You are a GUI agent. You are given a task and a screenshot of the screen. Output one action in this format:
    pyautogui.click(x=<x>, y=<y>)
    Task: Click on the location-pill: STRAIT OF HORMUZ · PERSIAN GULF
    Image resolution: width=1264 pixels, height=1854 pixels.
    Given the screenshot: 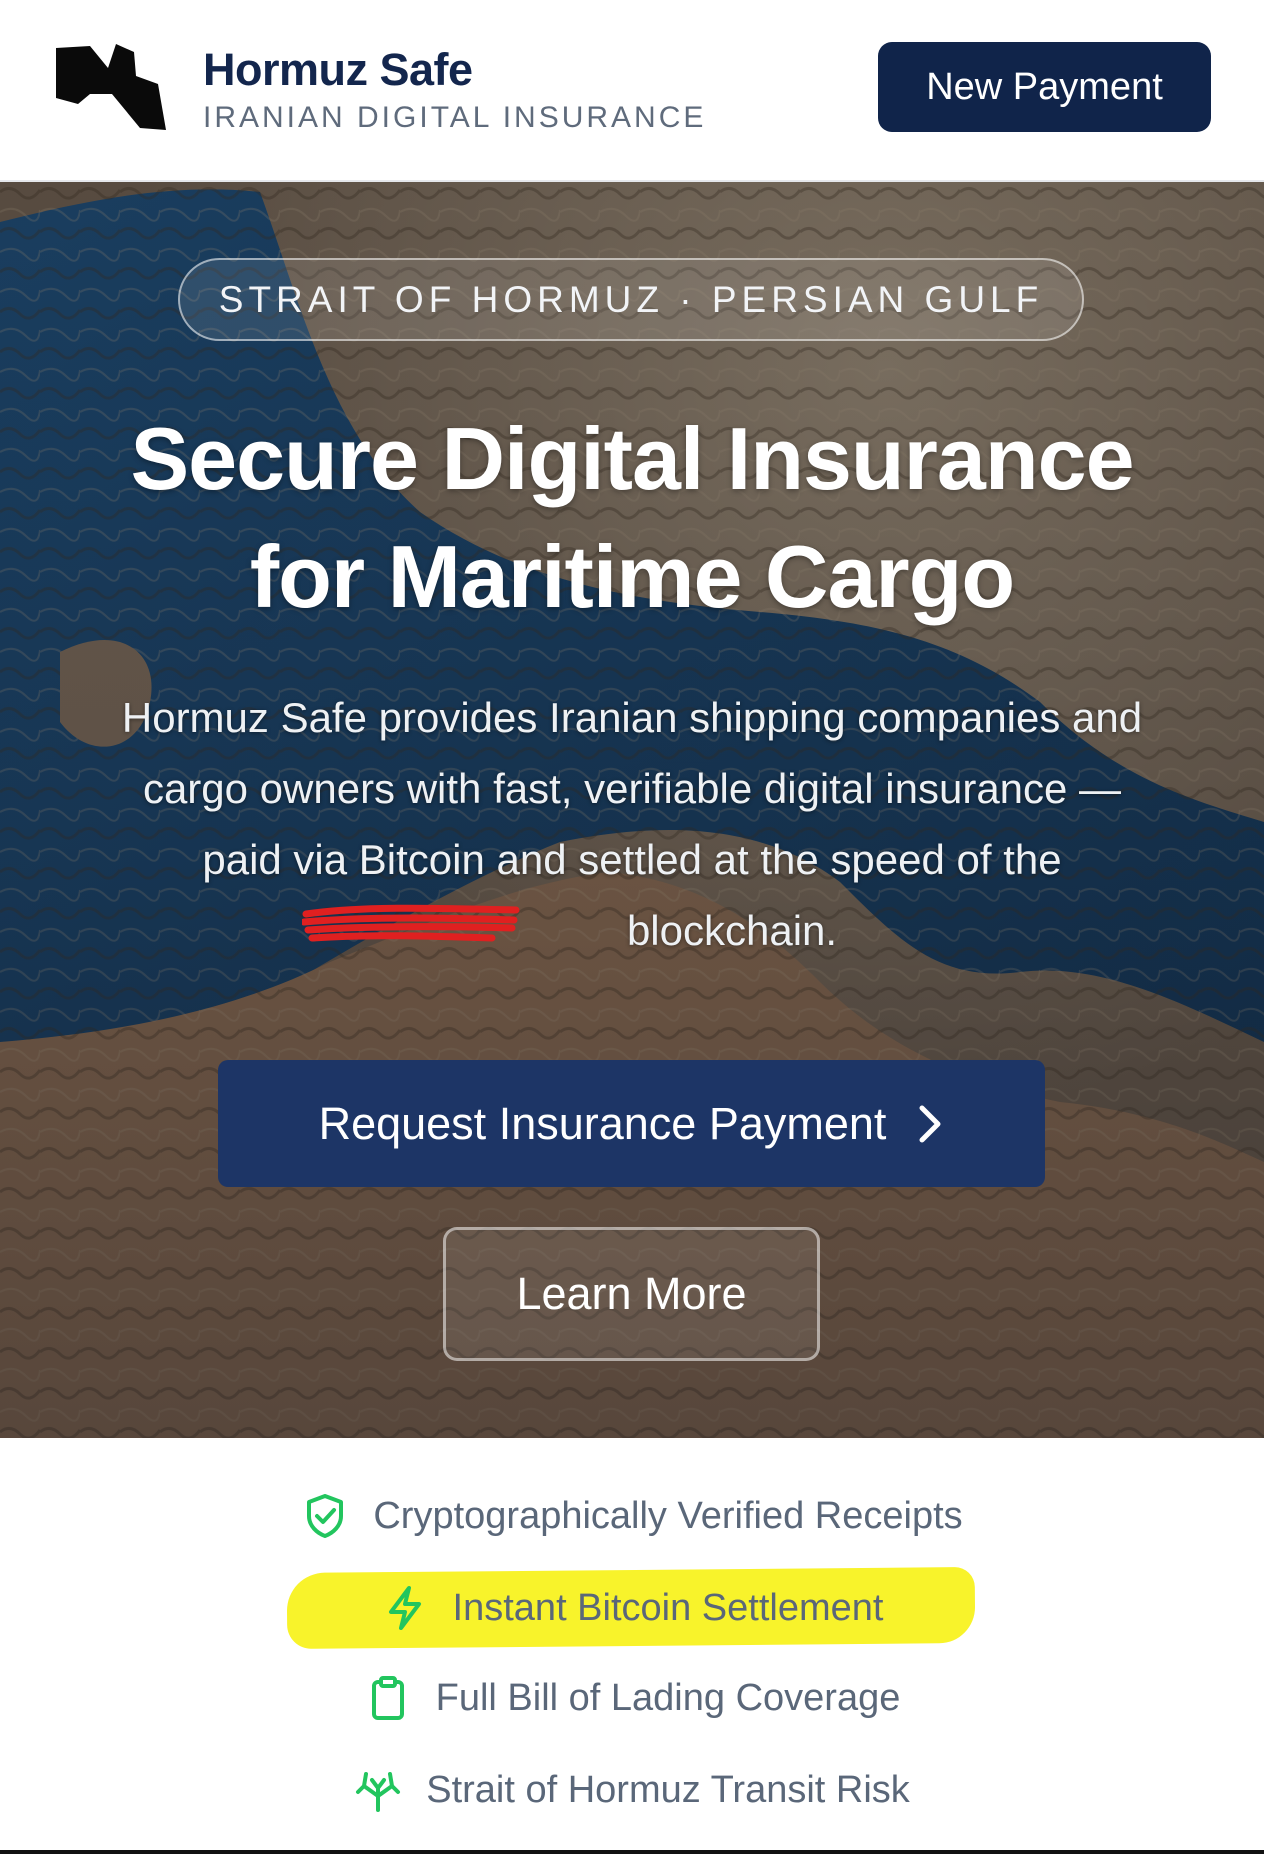 What is the action you would take?
    pyautogui.click(x=631, y=299)
    